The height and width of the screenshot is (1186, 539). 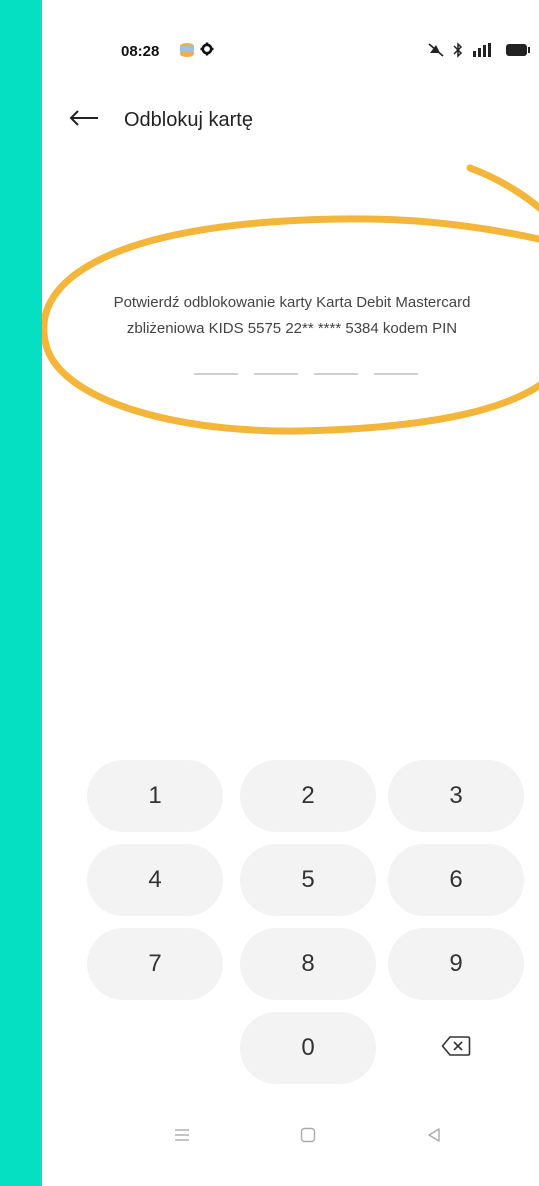 I want to click on key-9: 9, so click(x=456, y=964).